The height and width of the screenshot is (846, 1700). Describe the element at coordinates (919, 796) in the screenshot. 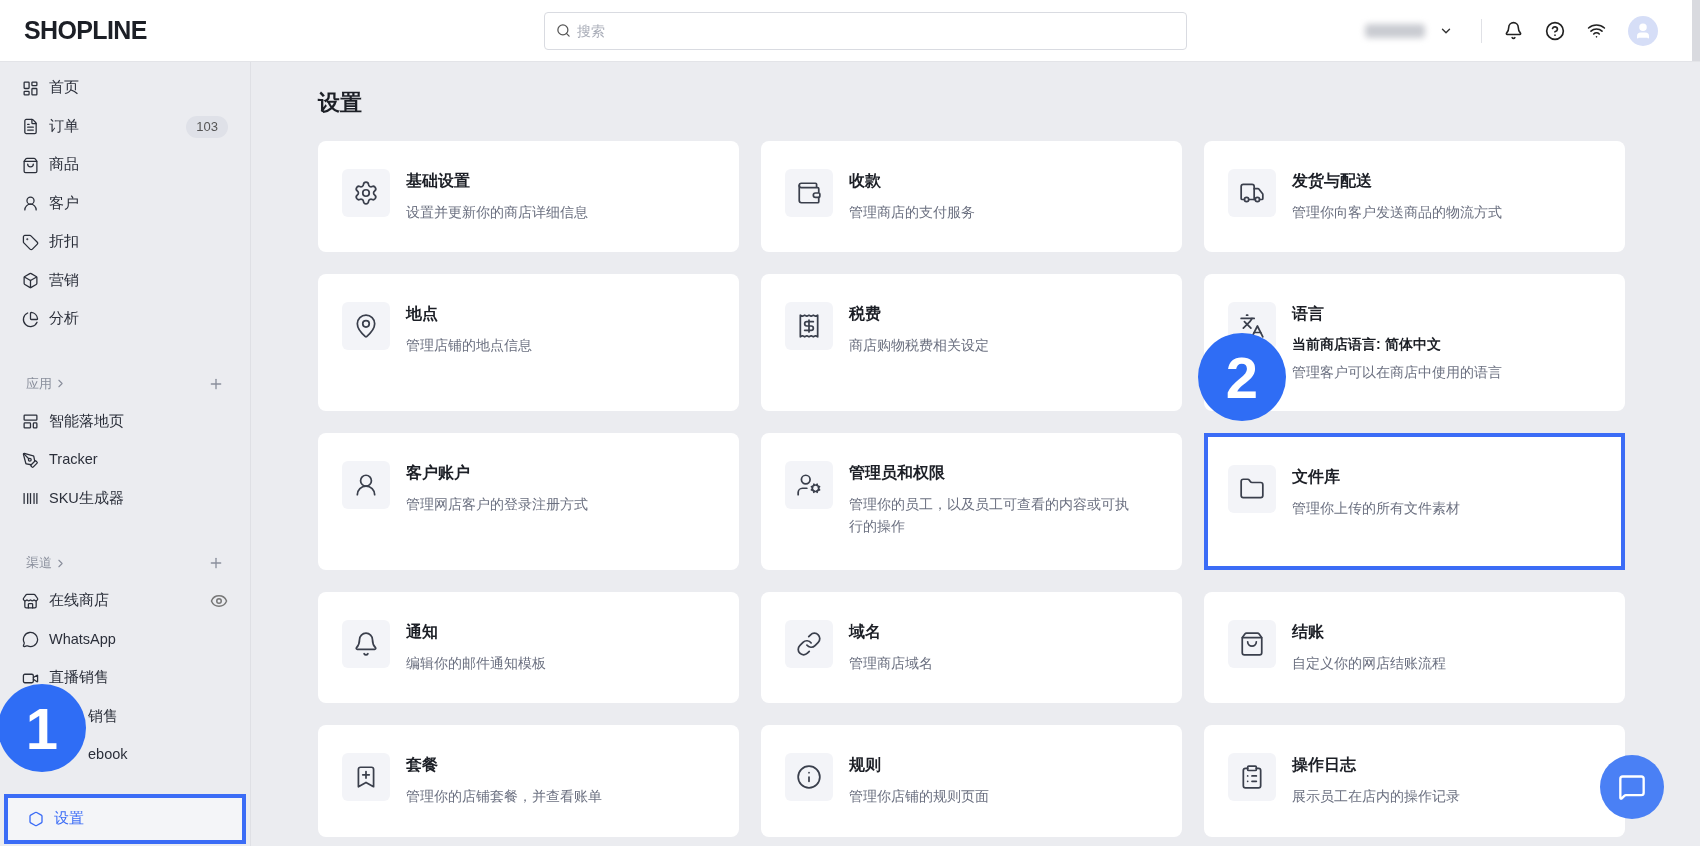

I see `card-description: 管理你店铺的规则页面` at that location.